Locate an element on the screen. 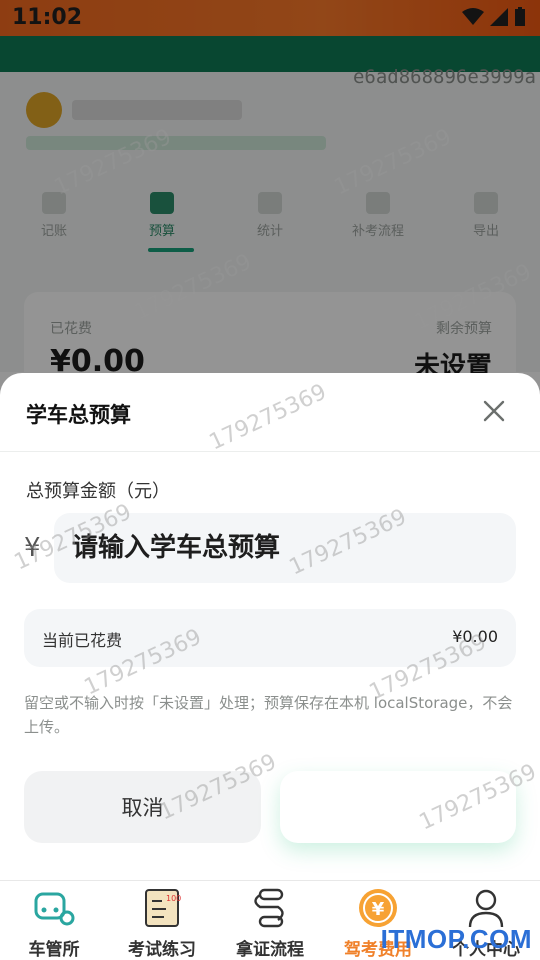 This screenshot has width=540, height=960. nav-license-process: 拿证流程 is located at coordinates (270, 920).